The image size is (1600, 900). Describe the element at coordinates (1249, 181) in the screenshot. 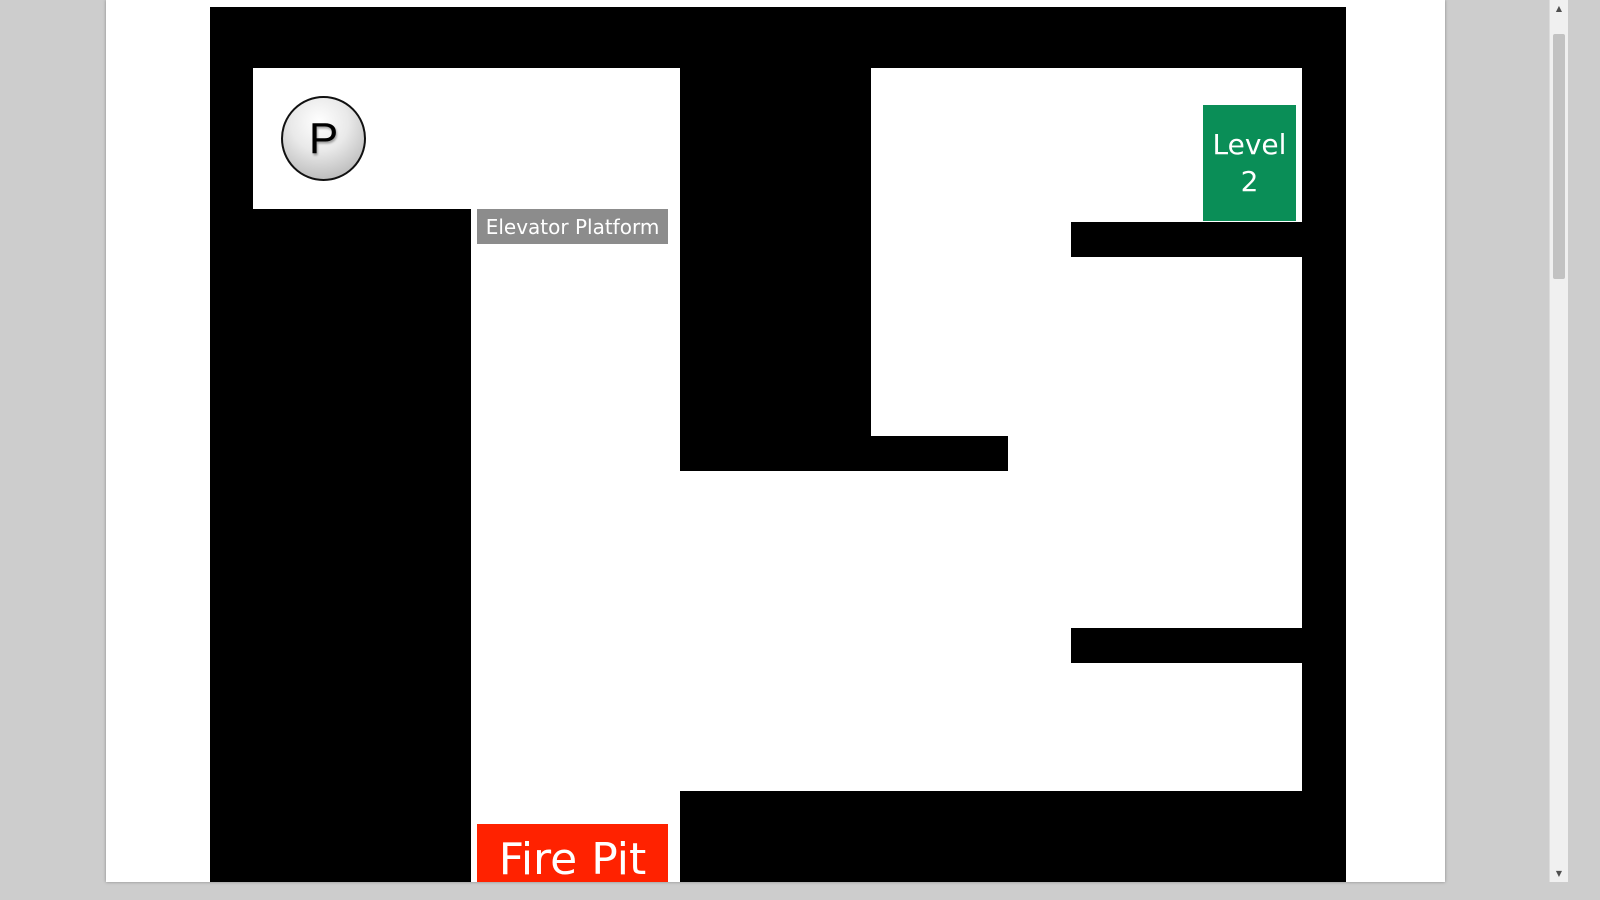

I see `level-goal-label-line2: 2` at that location.